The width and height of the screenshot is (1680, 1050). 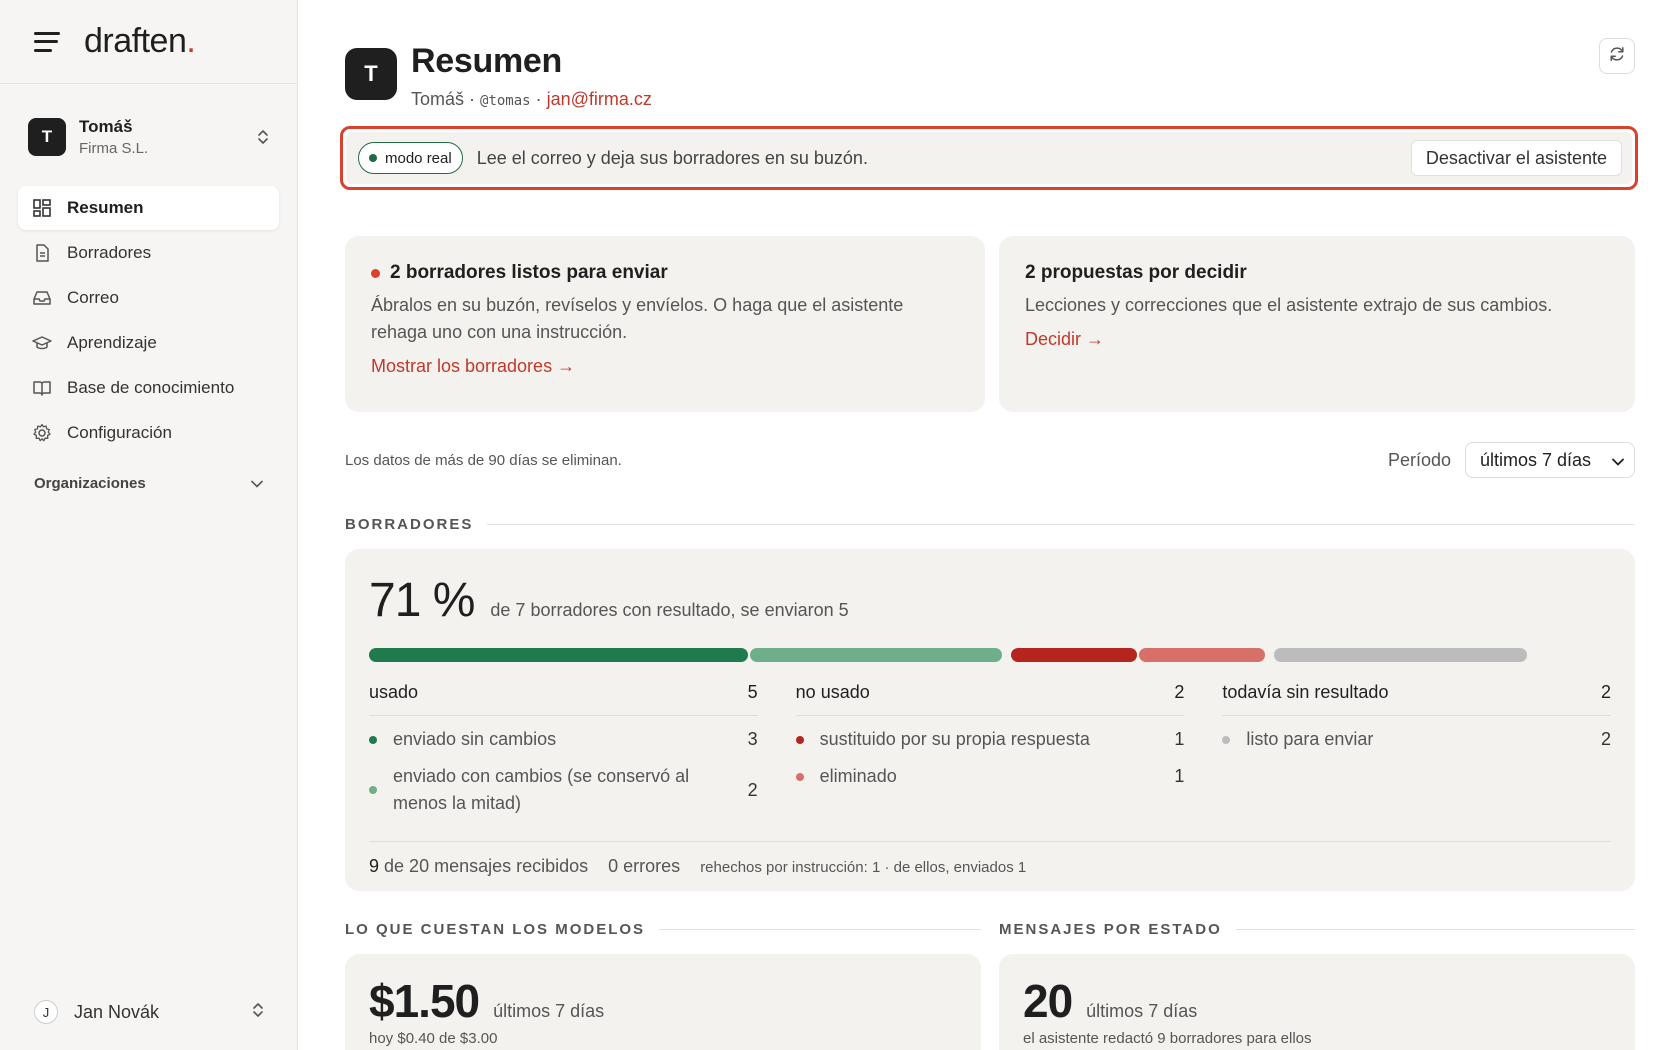 I want to click on sidebar-item-label: Base de conocimiento, so click(x=151, y=387).